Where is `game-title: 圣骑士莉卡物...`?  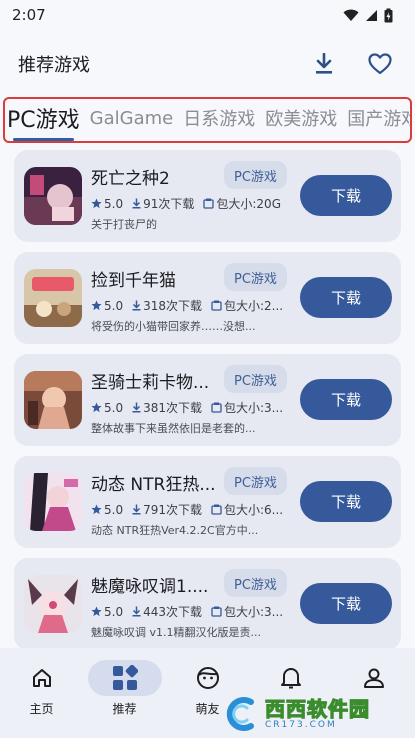
game-title: 圣骑士莉卡物... is located at coordinates (150, 383).